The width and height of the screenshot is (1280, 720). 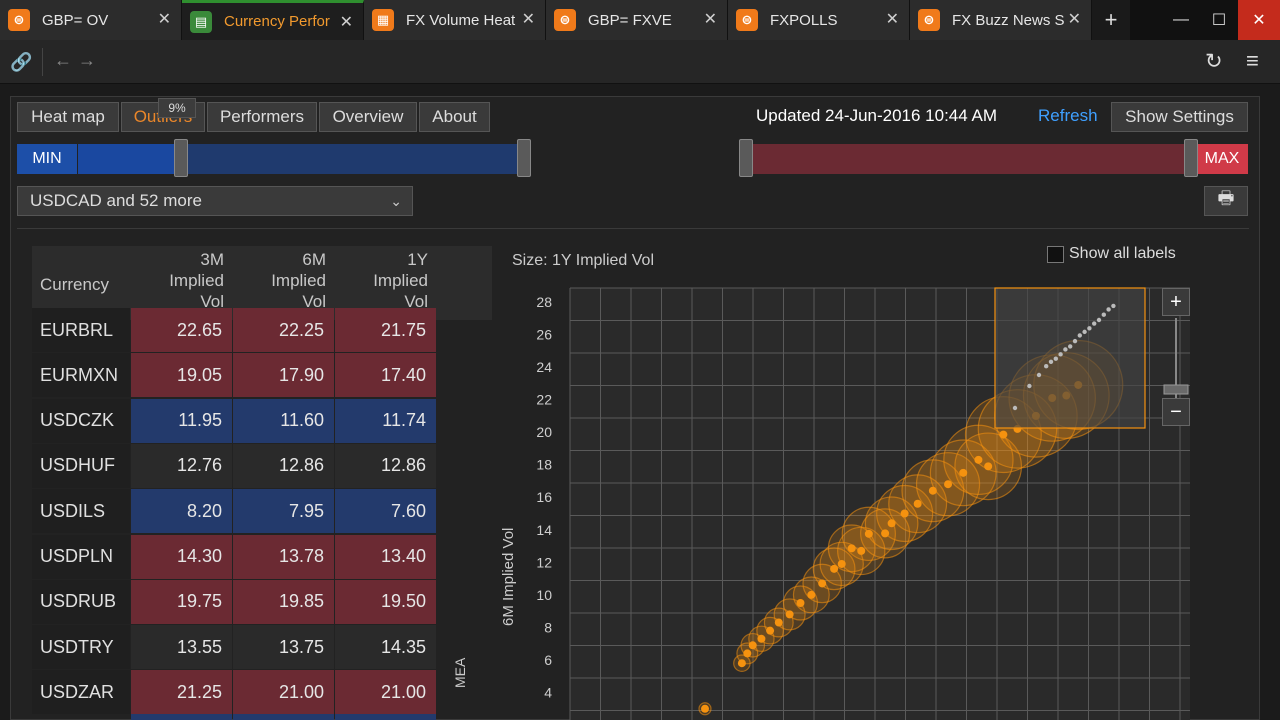 I want to click on app-chart-icon: ▤, so click(x=201, y=21).